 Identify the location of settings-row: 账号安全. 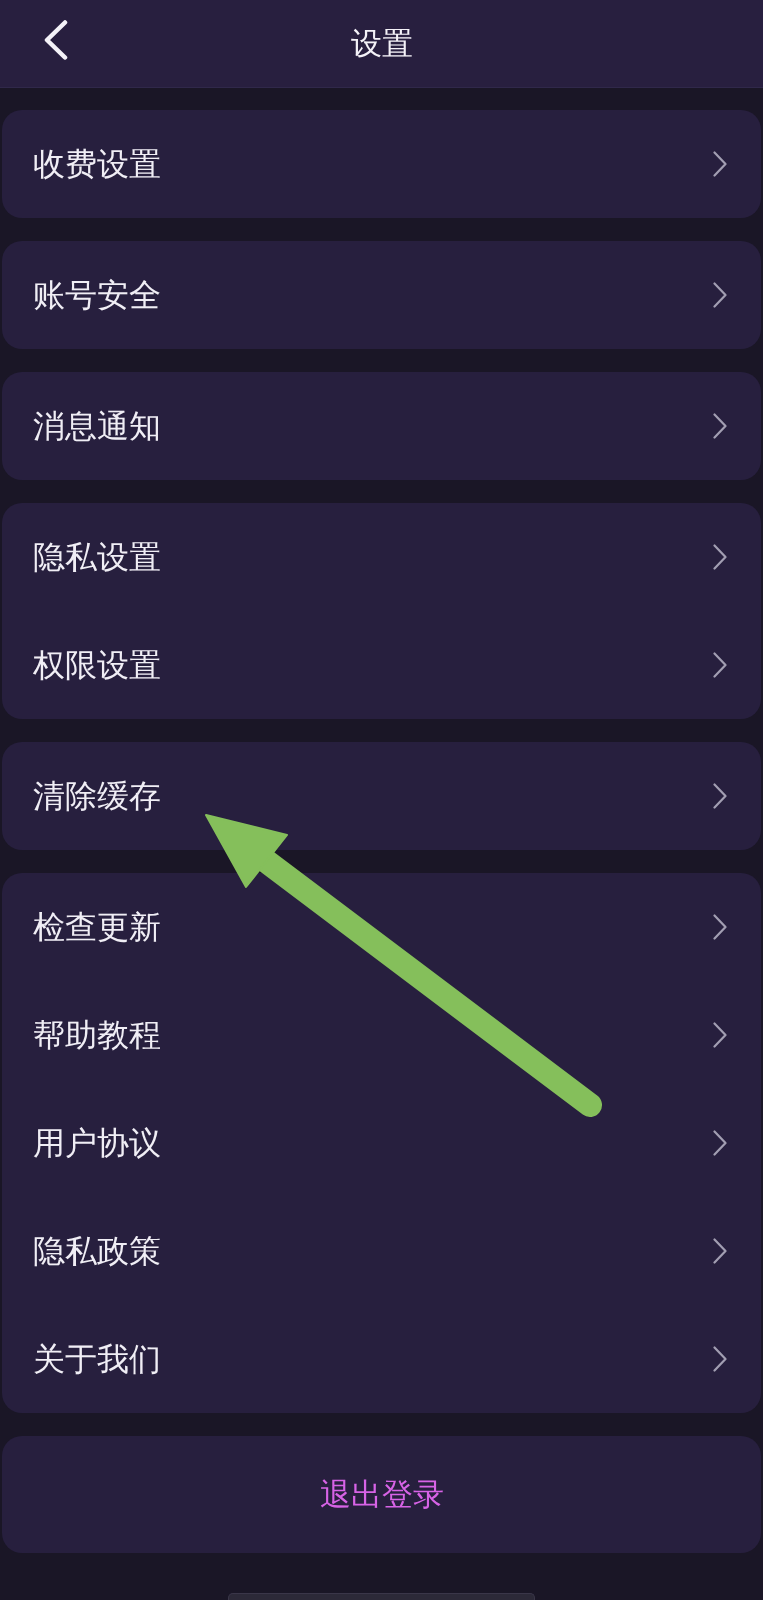
(381, 295).